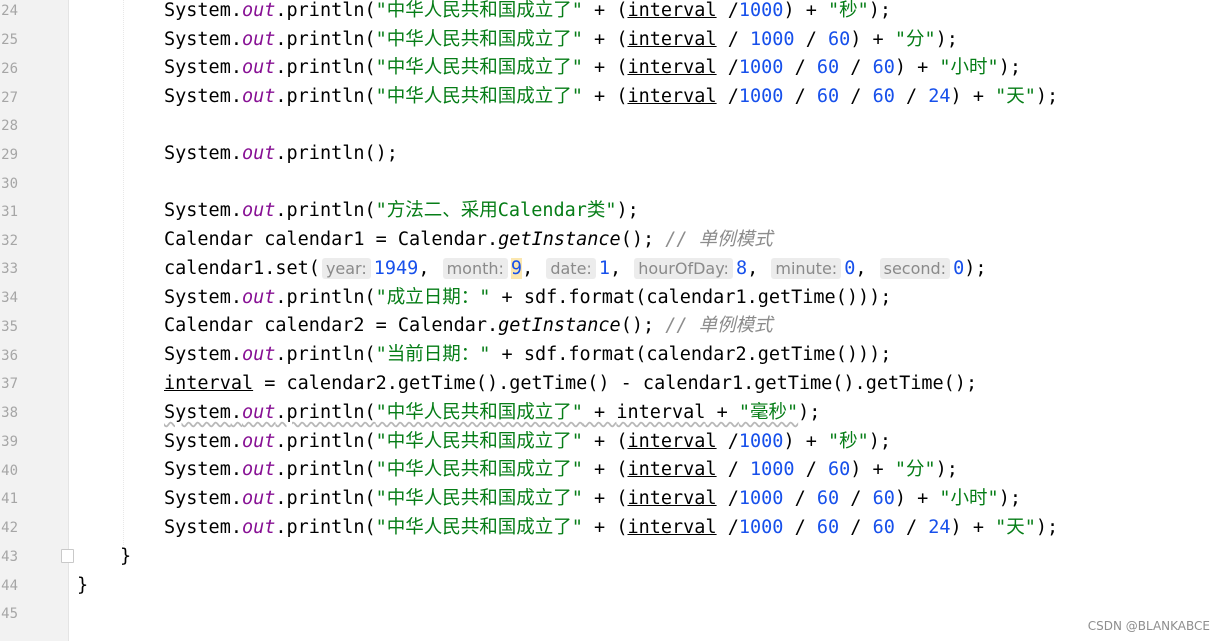 The height and width of the screenshot is (641, 1222). Describe the element at coordinates (9, 499) in the screenshot. I see `line-number: 41` at that location.